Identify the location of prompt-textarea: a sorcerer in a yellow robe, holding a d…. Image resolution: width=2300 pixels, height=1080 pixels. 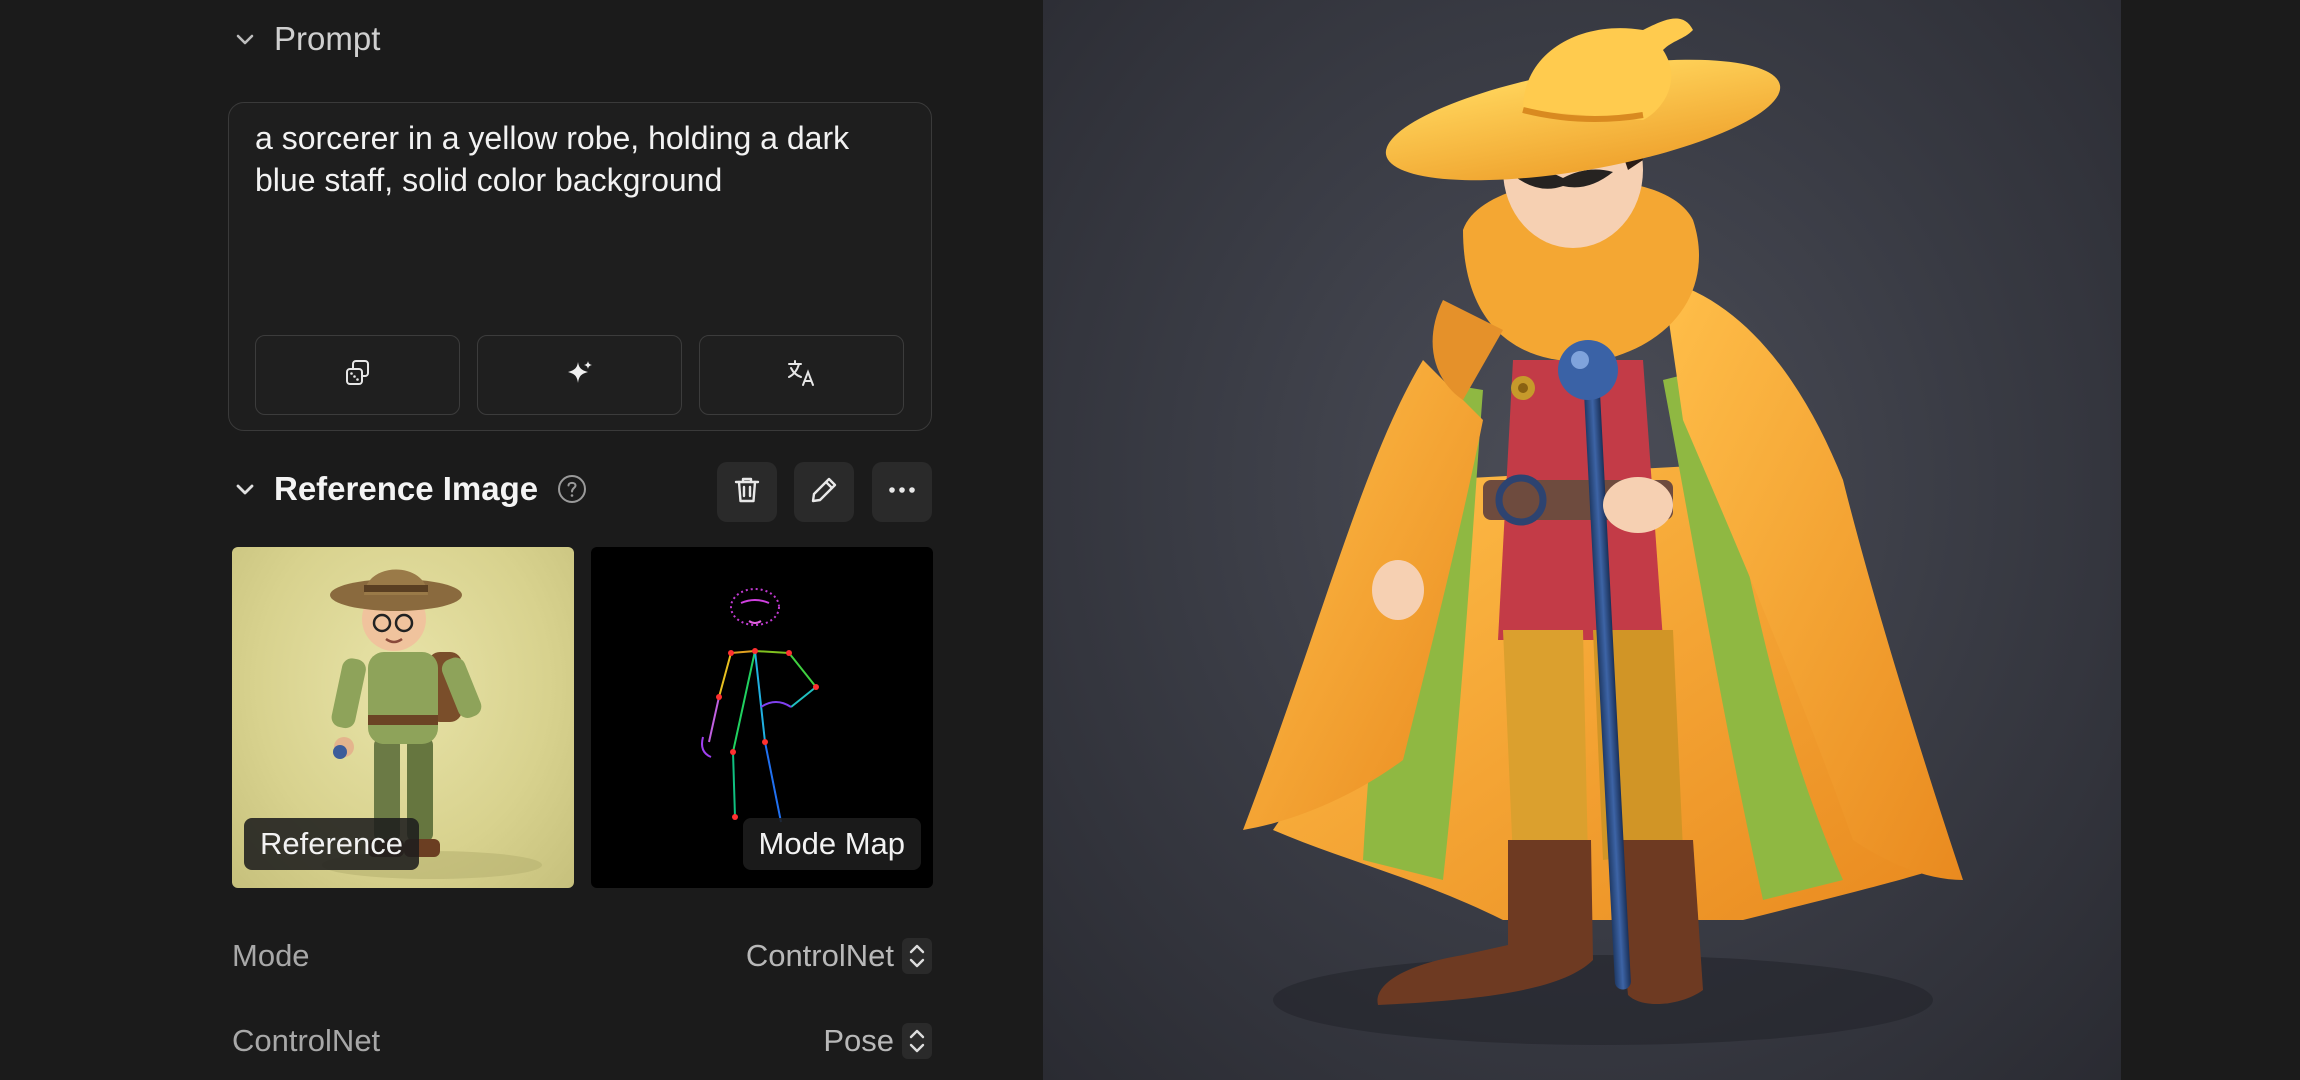
(585, 159).